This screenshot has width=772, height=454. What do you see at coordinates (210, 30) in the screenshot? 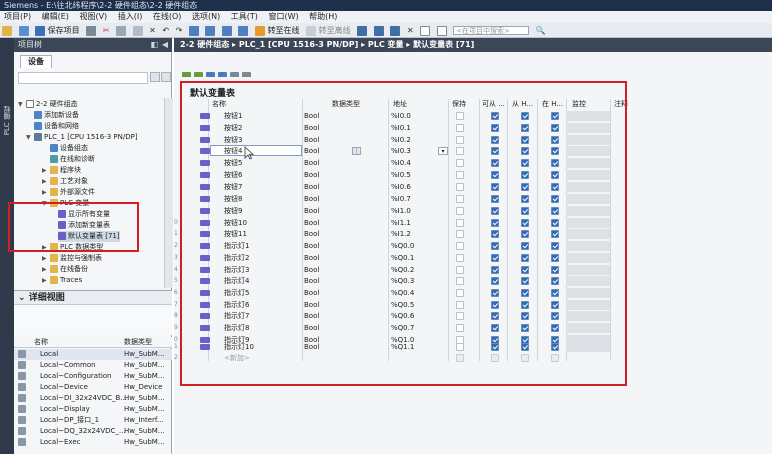
I see `download-icon` at bounding box center [210, 30].